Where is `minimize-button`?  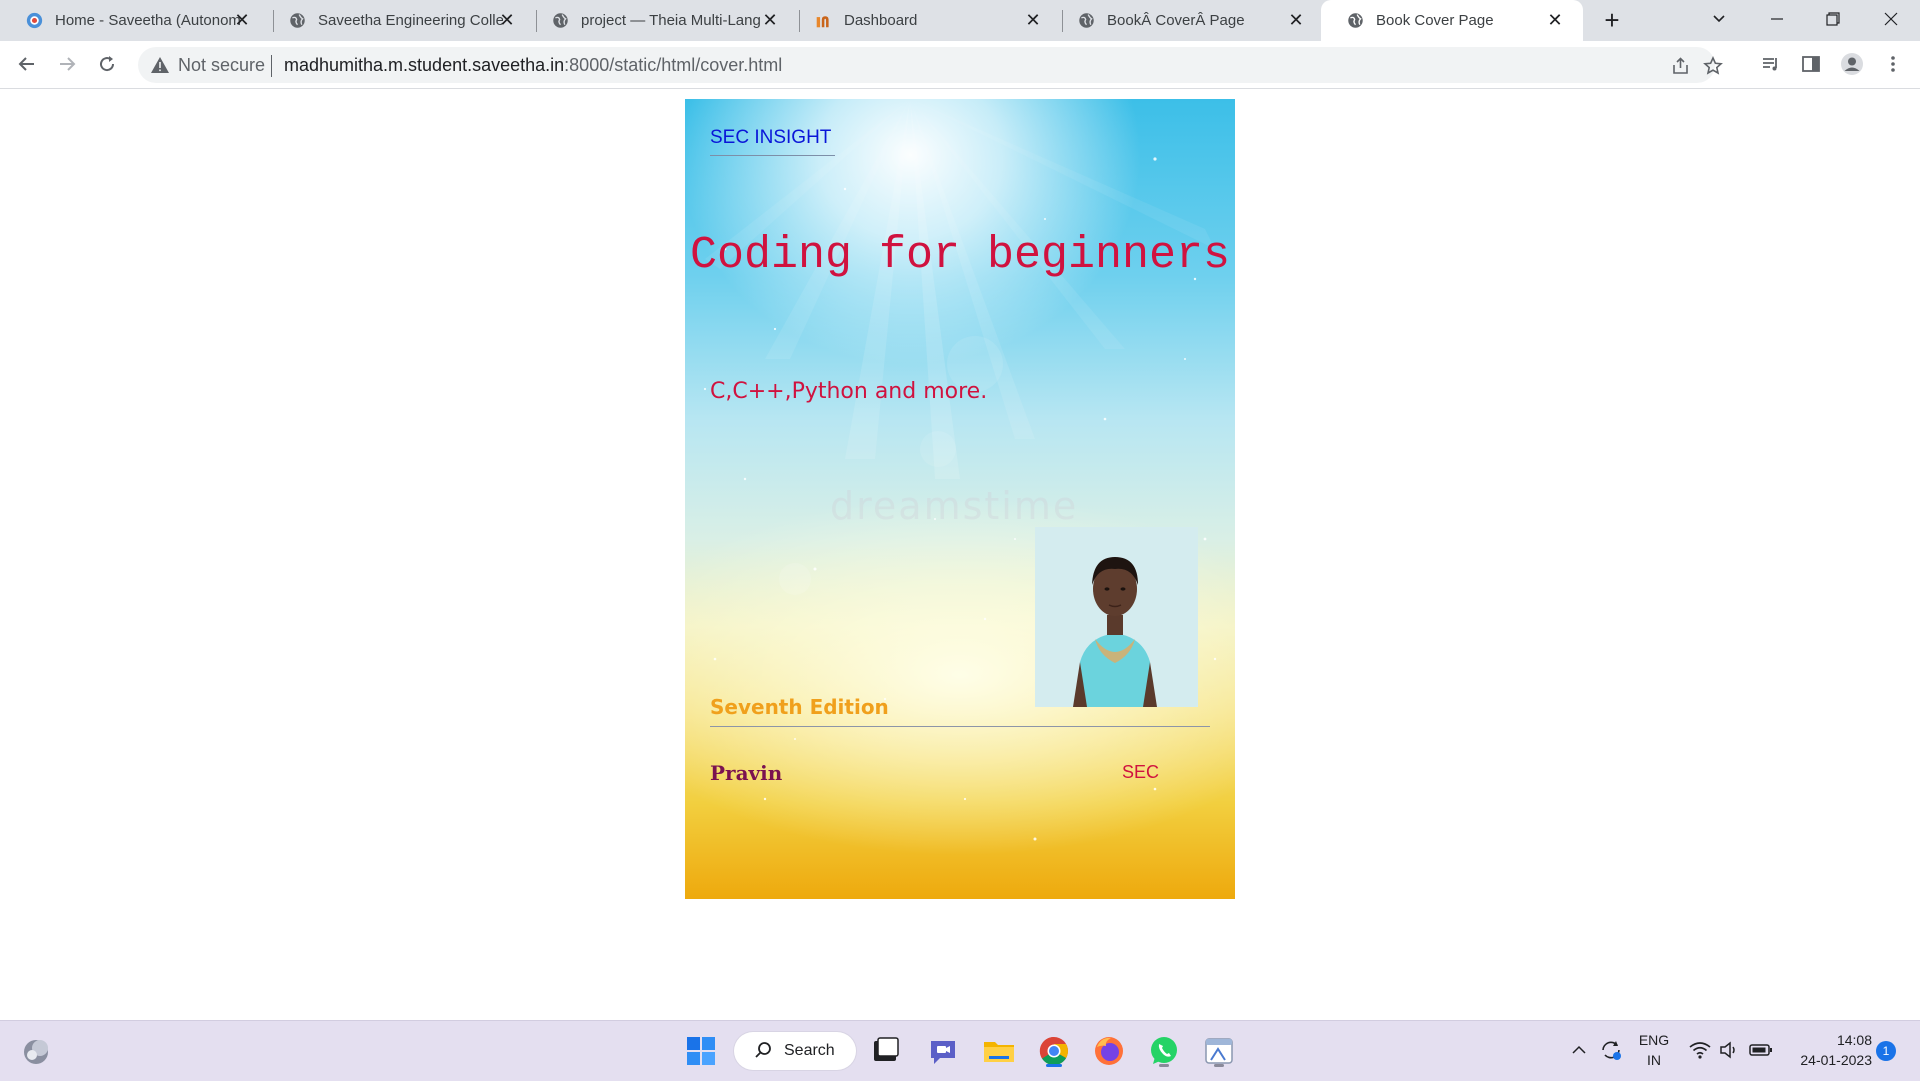
minimize-button is located at coordinates (1777, 19).